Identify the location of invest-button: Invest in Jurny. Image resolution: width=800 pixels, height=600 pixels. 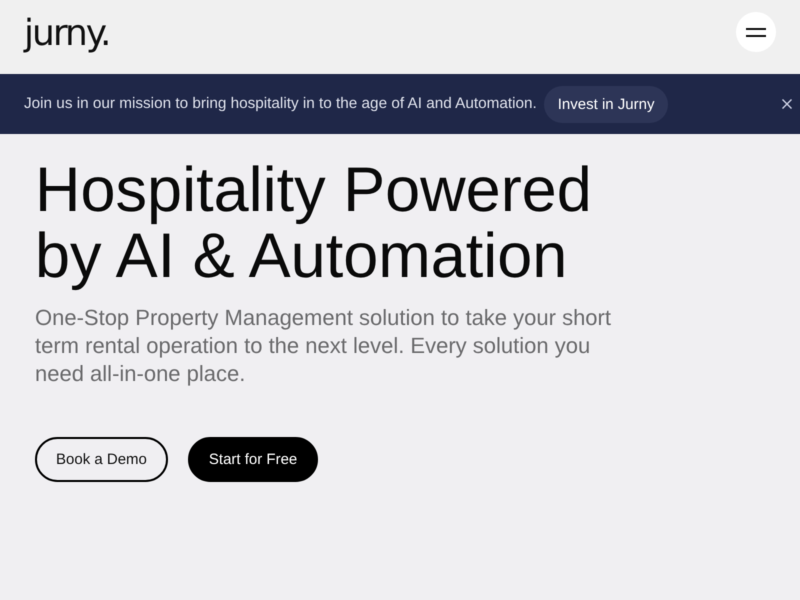
(606, 104).